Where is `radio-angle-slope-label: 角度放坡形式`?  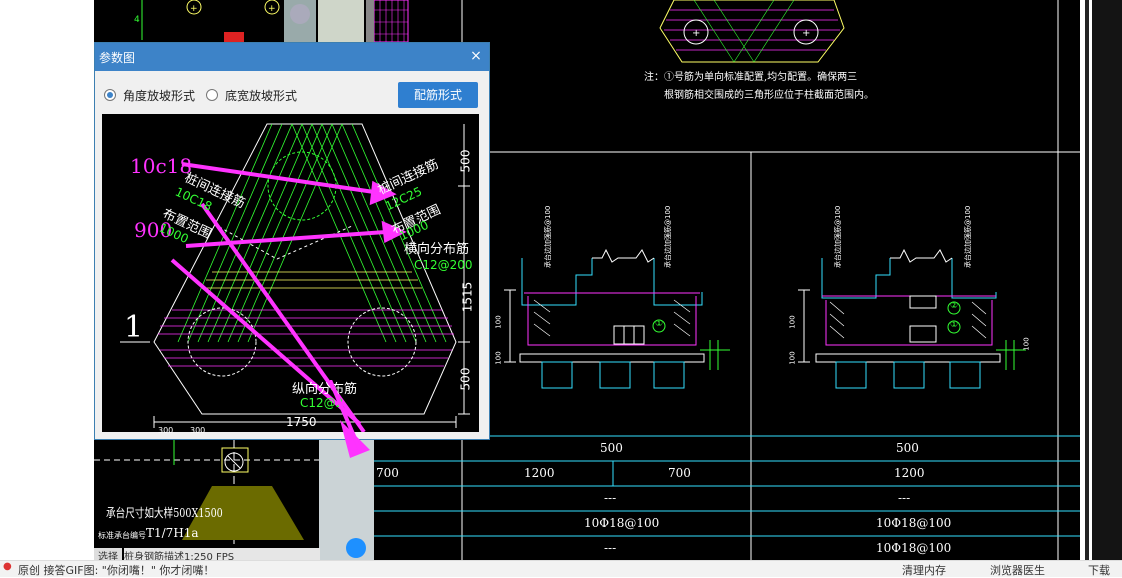
radio-angle-slope-label: 角度放坡形式 is located at coordinates (159, 95).